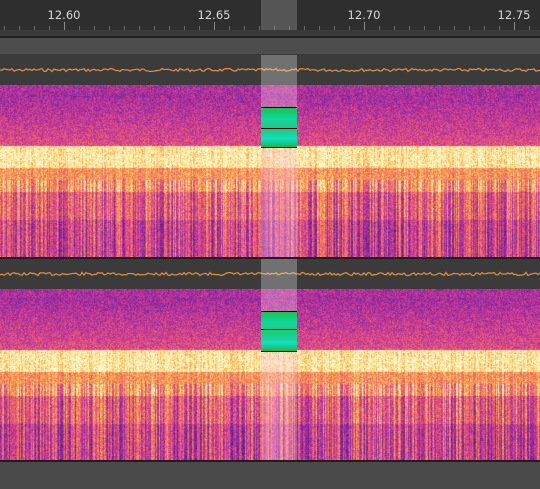 This screenshot has width=540, height=489. What do you see at coordinates (364, 15) in the screenshot?
I see `ruler-label-3: 12.70` at bounding box center [364, 15].